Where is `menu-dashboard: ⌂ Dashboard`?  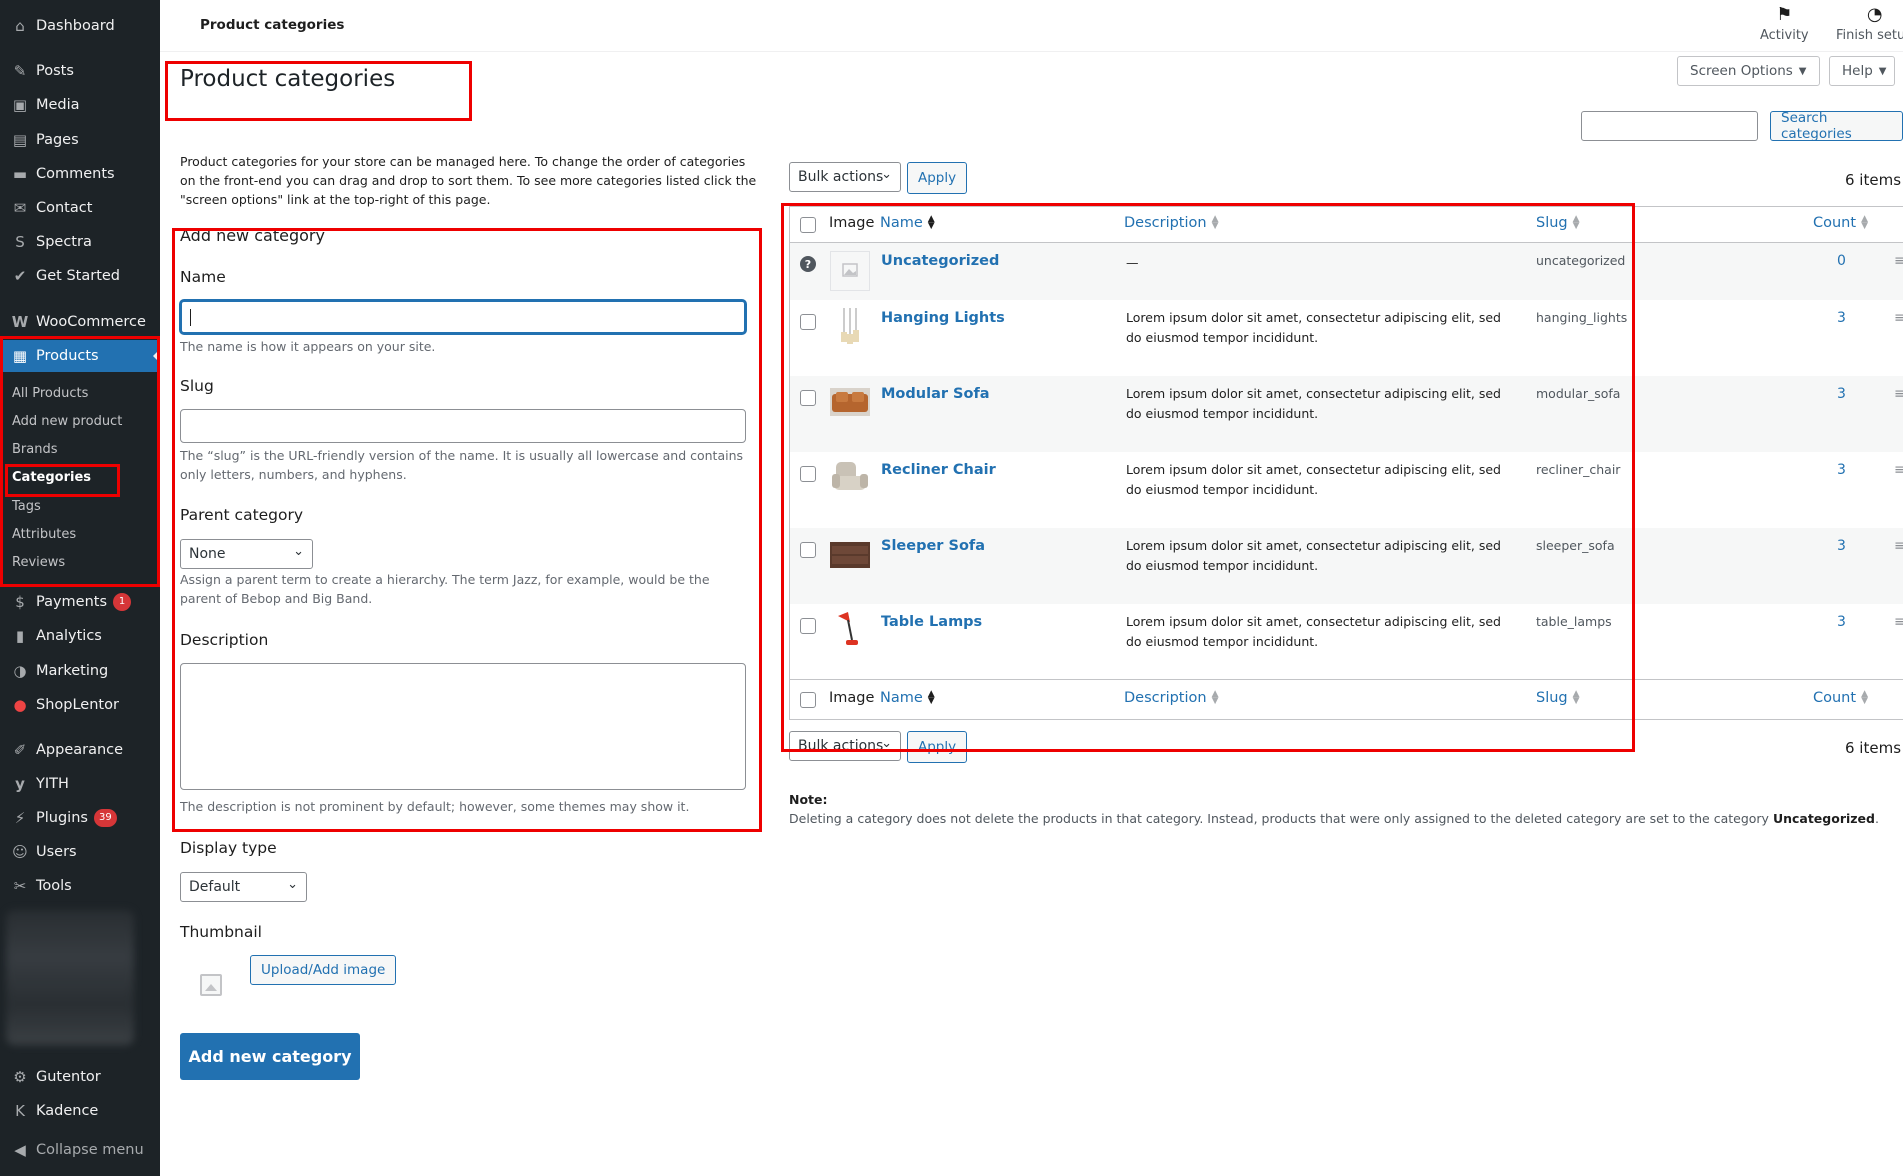
menu-dashboard: ⌂ Dashboard is located at coordinates (80, 26).